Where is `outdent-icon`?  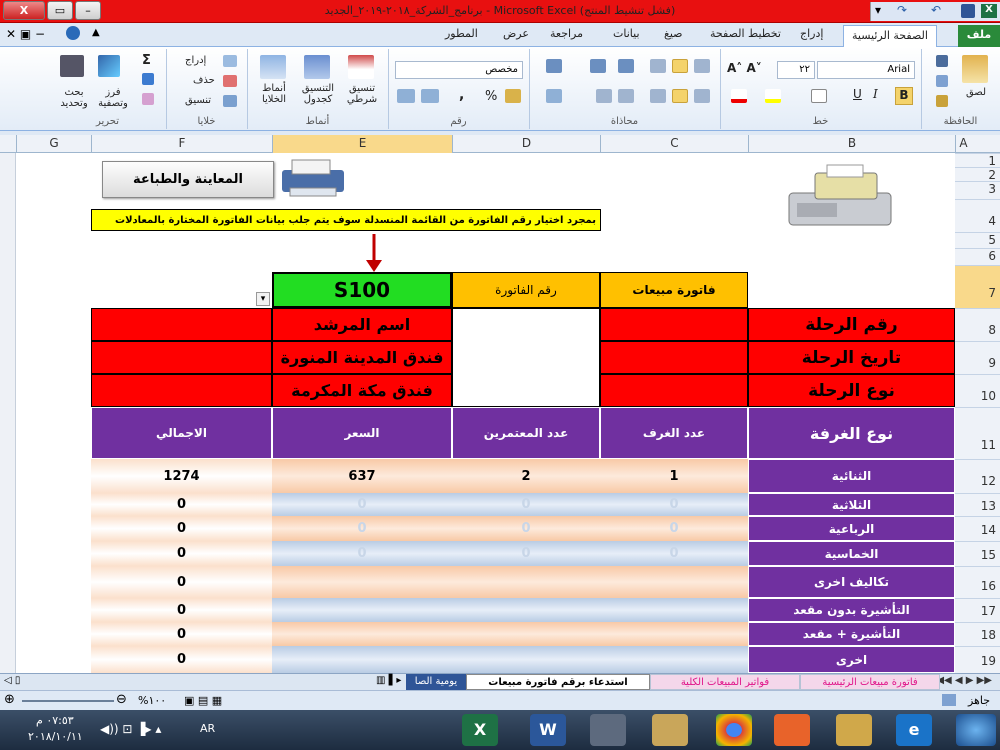
outdent-icon is located at coordinates (626, 96).